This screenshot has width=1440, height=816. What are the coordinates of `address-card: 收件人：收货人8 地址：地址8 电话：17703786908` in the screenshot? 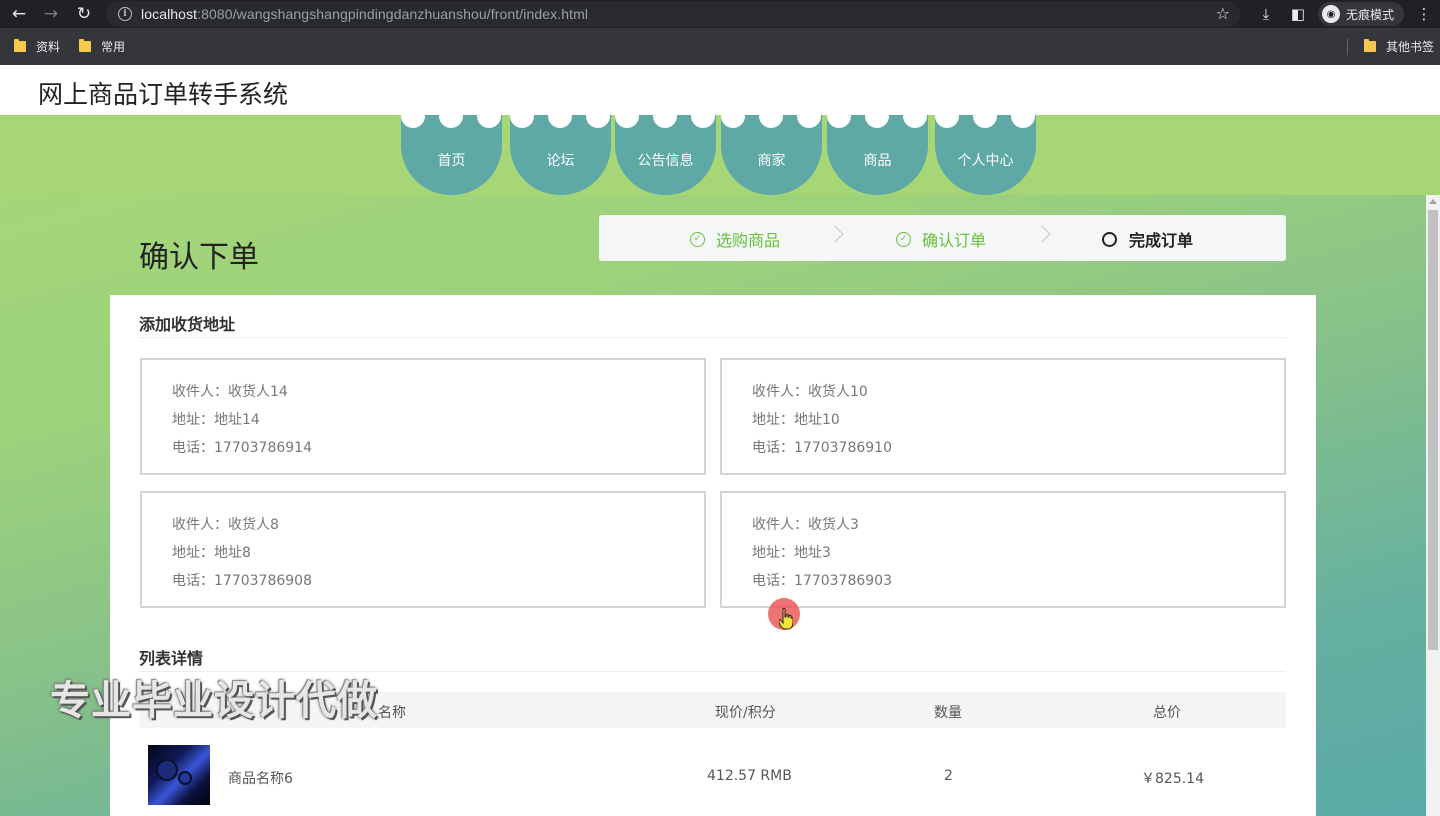 It's located at (423, 549).